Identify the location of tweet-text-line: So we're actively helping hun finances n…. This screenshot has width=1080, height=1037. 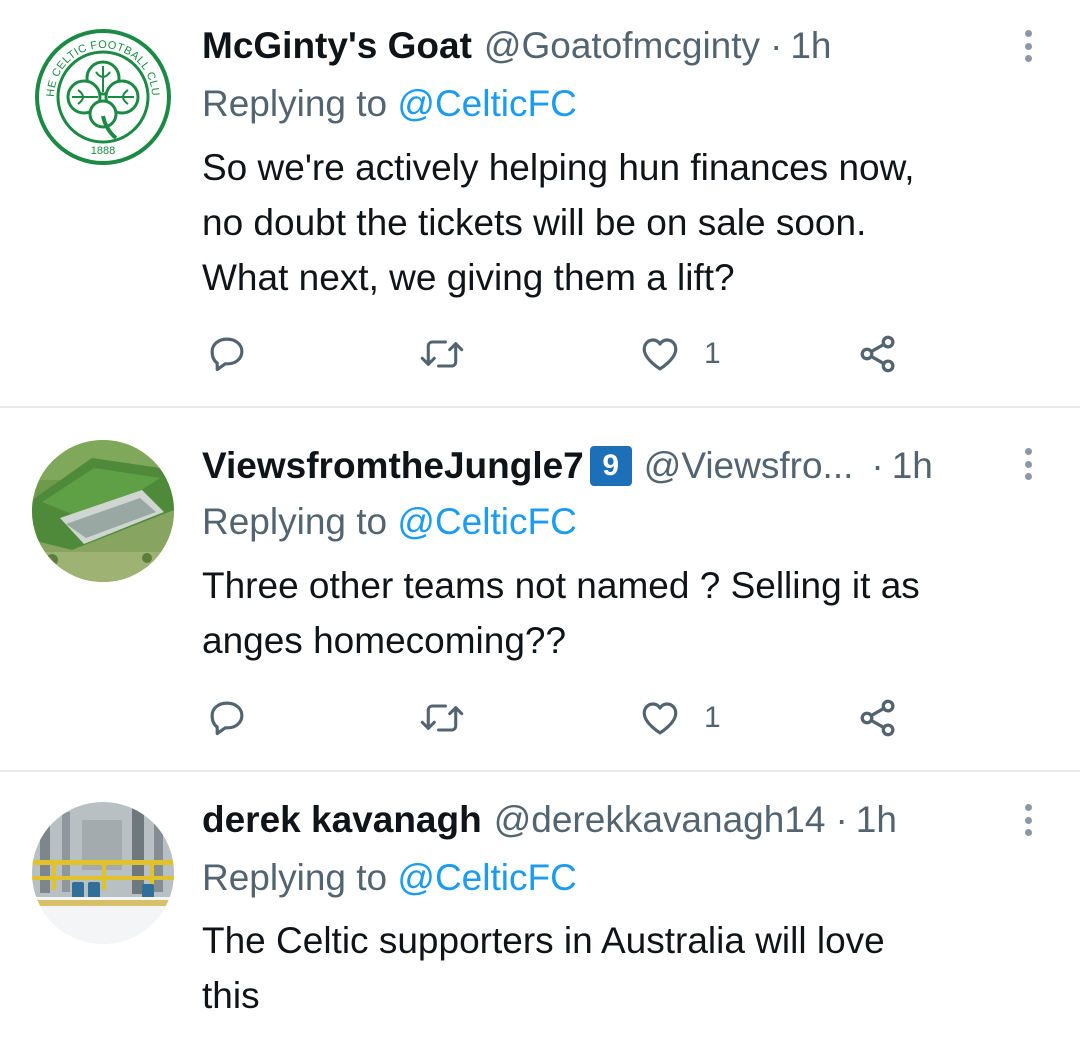
(558, 167).